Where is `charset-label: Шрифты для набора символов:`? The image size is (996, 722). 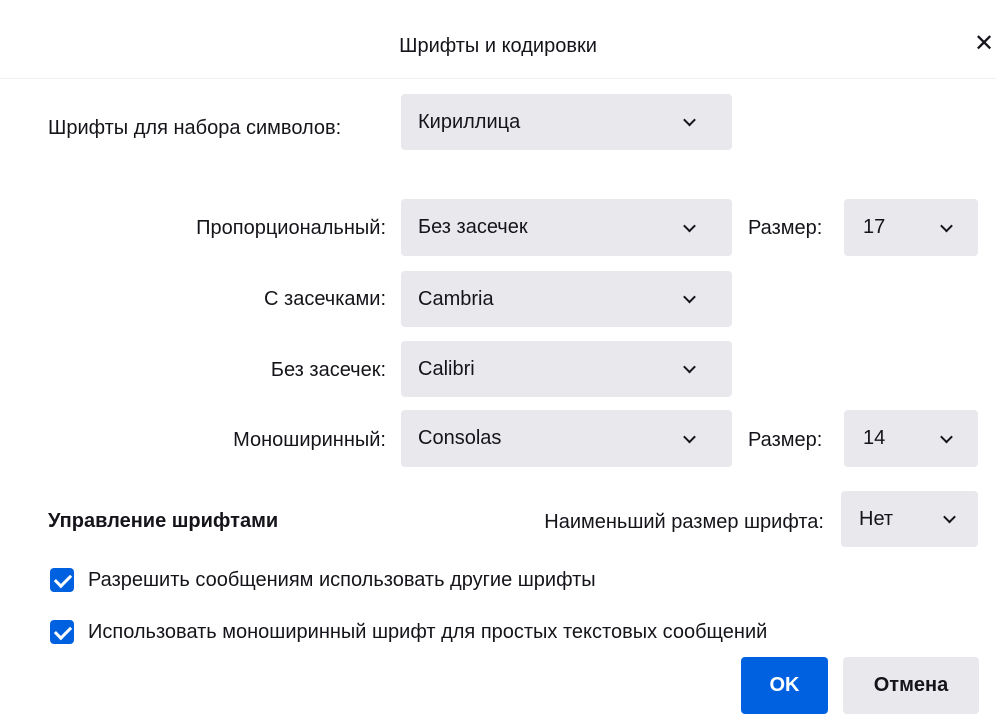
charset-label: Шрифты для набора символов: is located at coordinates (195, 128).